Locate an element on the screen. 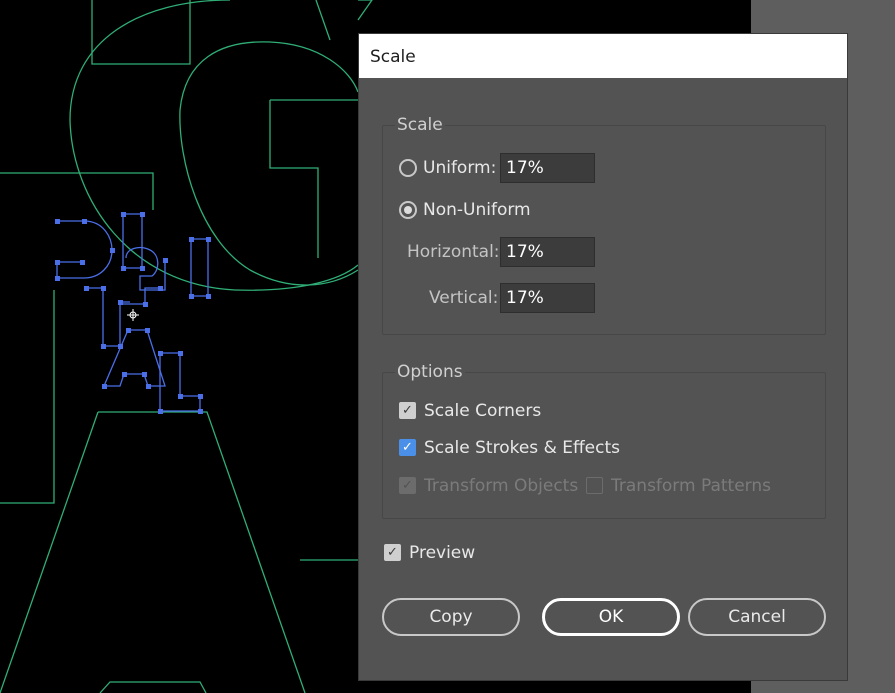 The height and width of the screenshot is (693, 895). scale-group-legend: Scale is located at coordinates (420, 125).